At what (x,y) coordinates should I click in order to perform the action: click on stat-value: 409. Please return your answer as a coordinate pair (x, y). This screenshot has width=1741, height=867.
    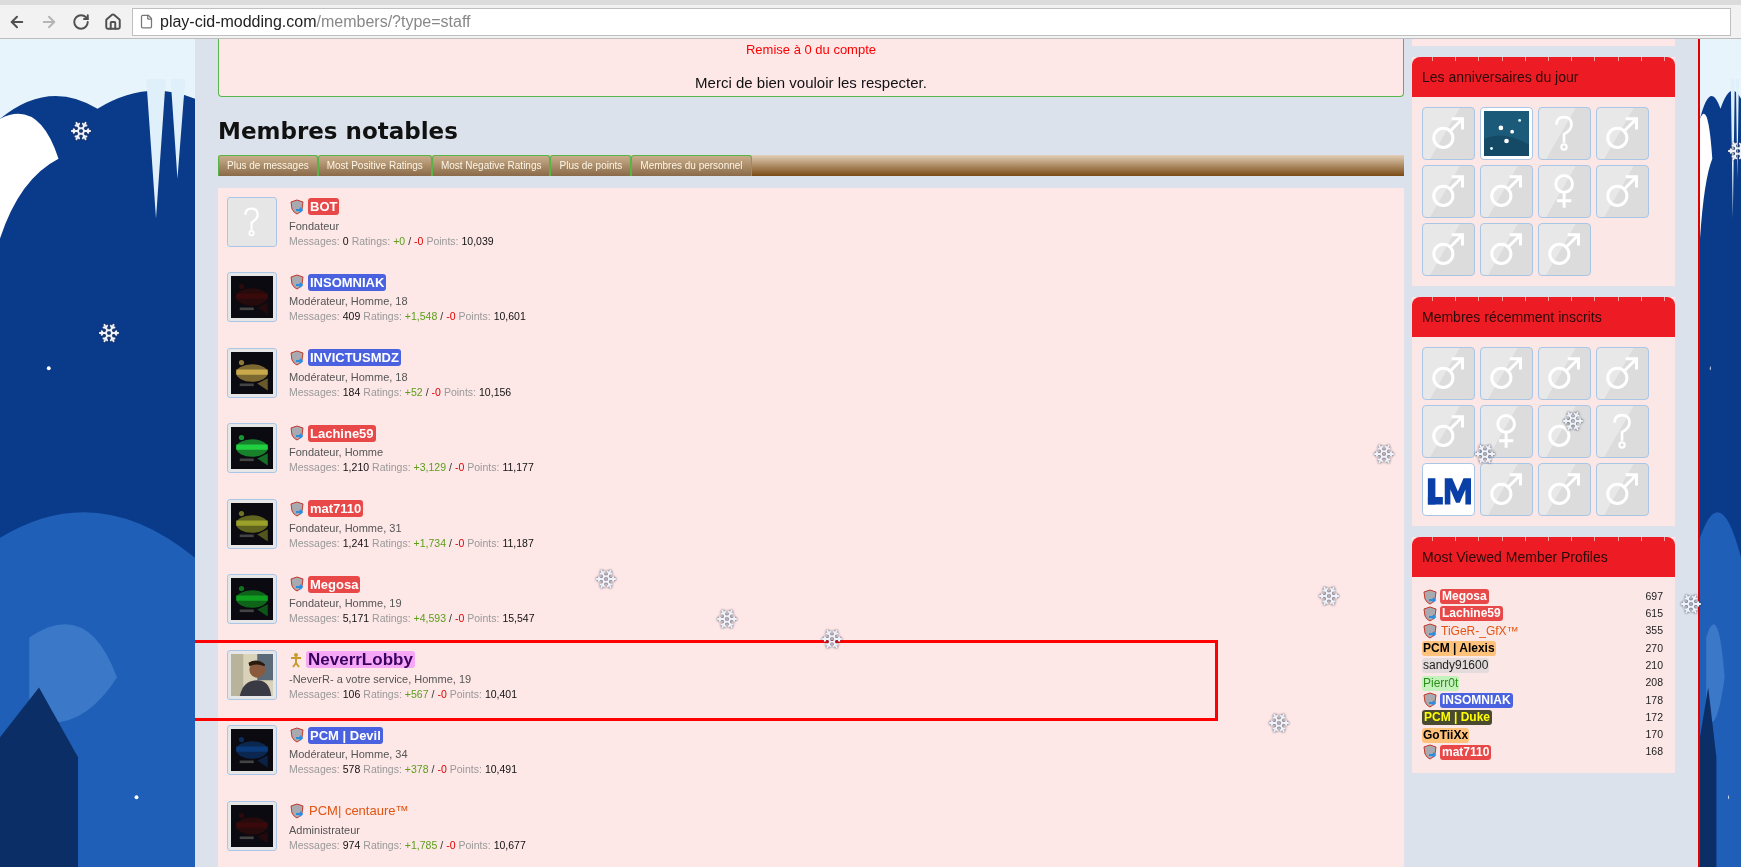
    Looking at the image, I should click on (351, 316).